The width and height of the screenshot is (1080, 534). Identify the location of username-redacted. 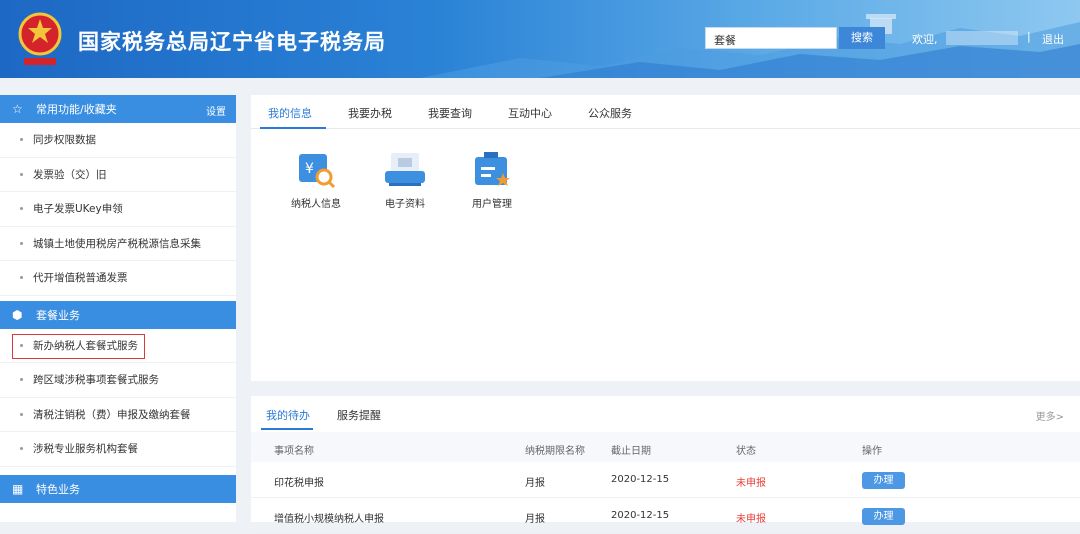
(982, 38).